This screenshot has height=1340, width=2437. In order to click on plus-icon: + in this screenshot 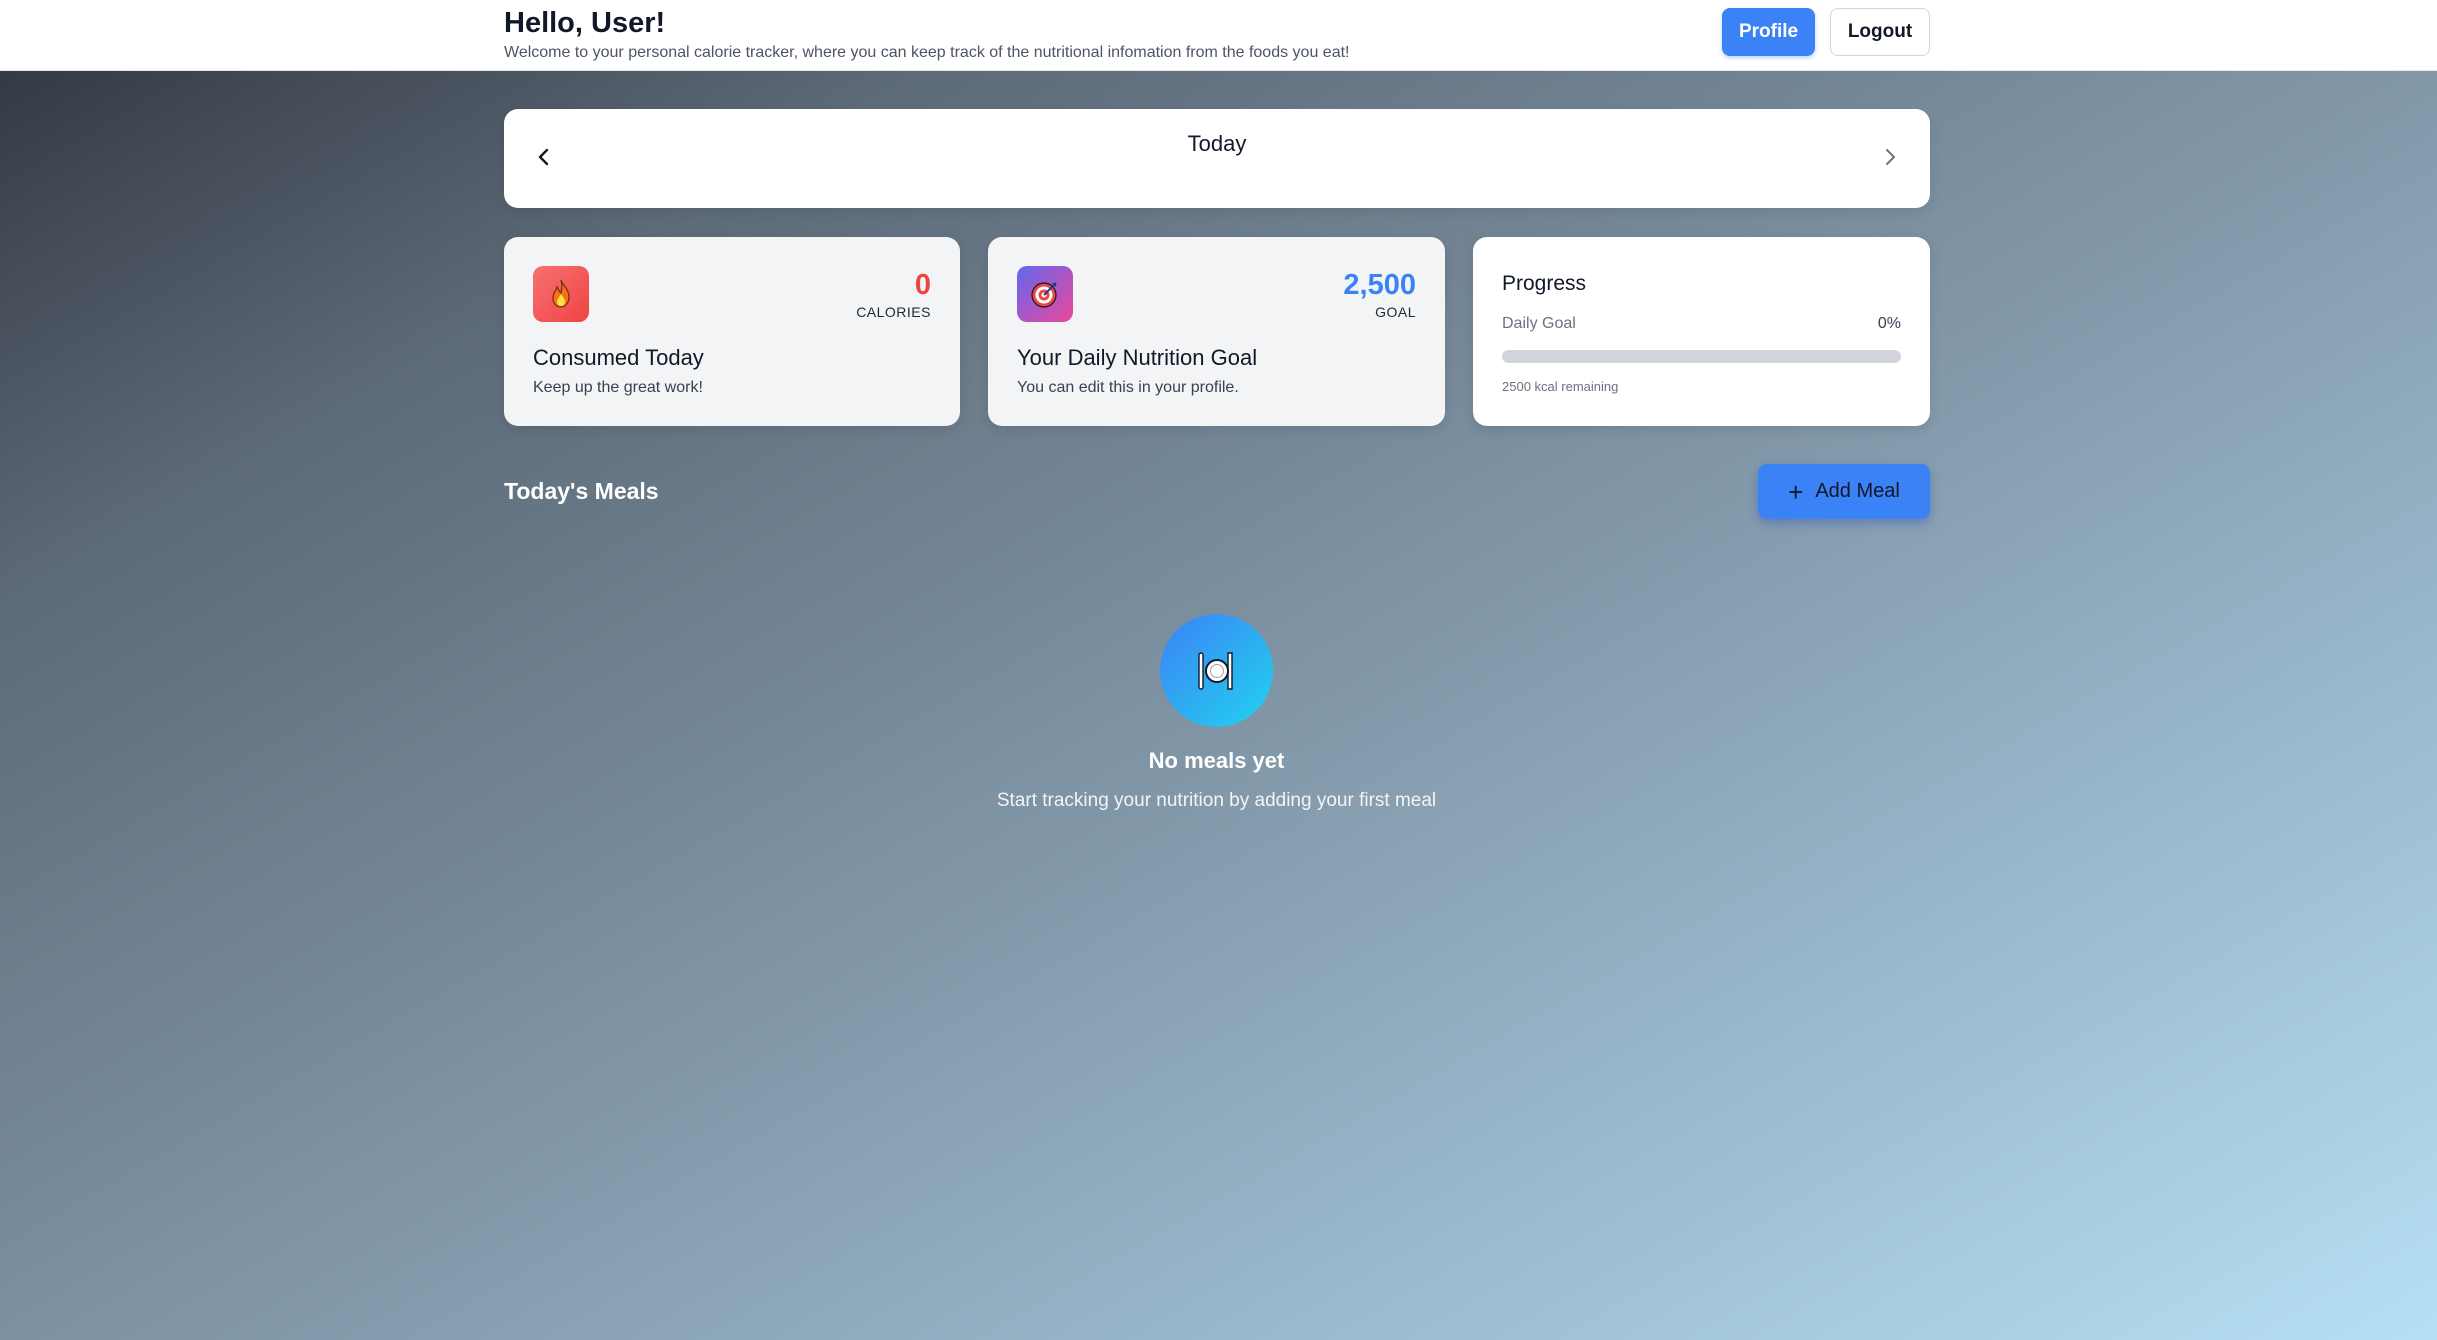, I will do `click(1796, 491)`.